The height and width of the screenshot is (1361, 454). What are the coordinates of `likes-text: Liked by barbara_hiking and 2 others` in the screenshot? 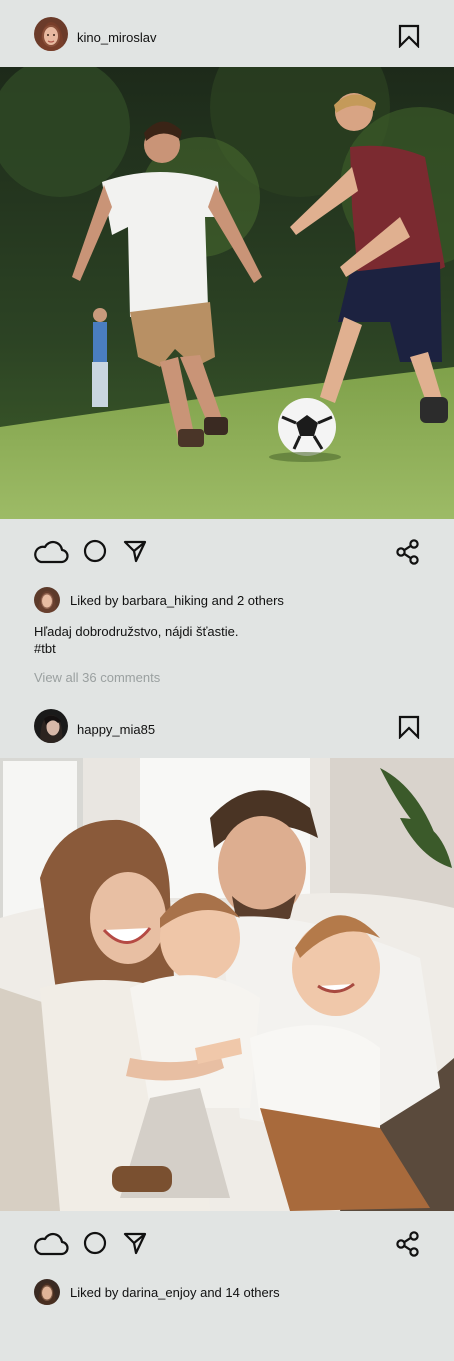 It's located at (177, 601).